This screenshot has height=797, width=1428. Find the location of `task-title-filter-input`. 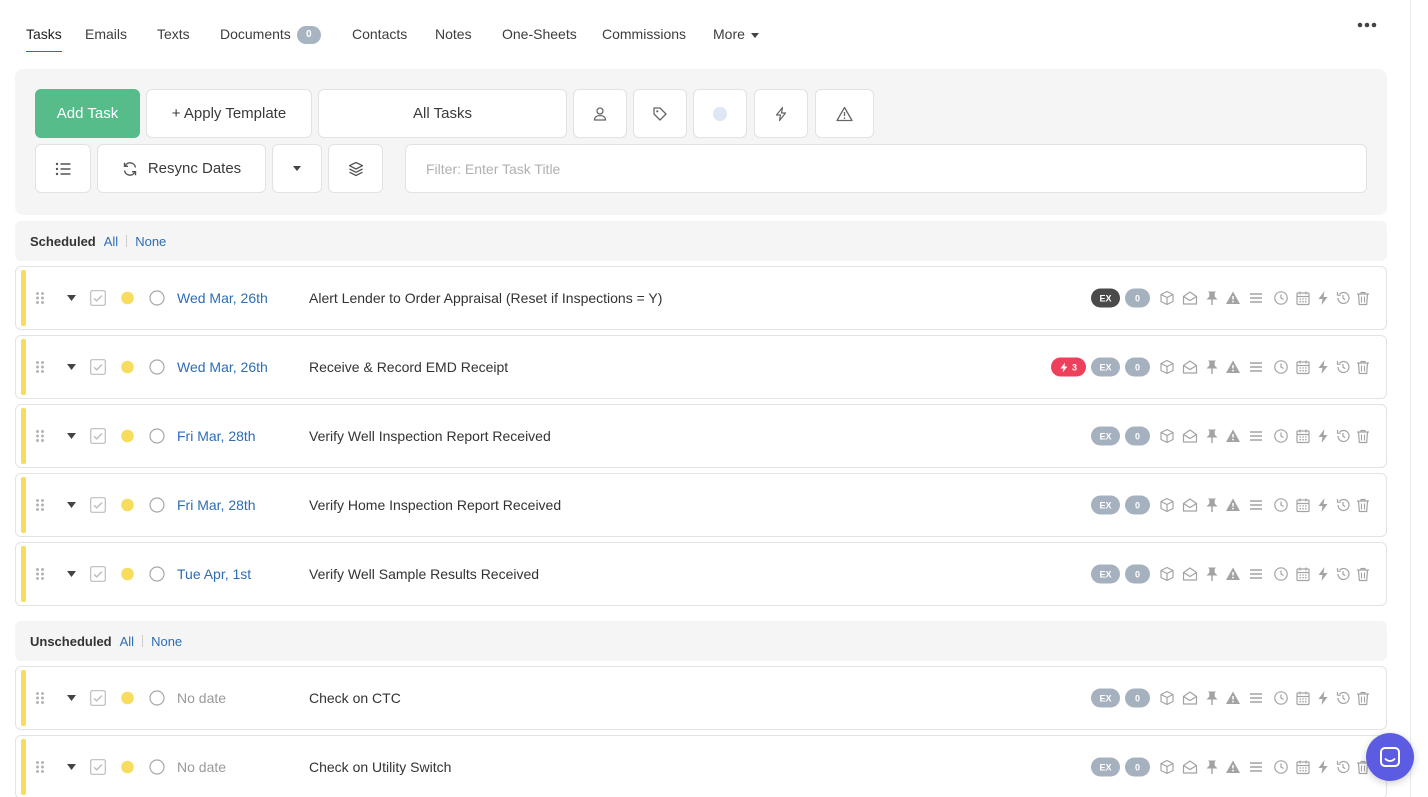

task-title-filter-input is located at coordinates (886, 168).